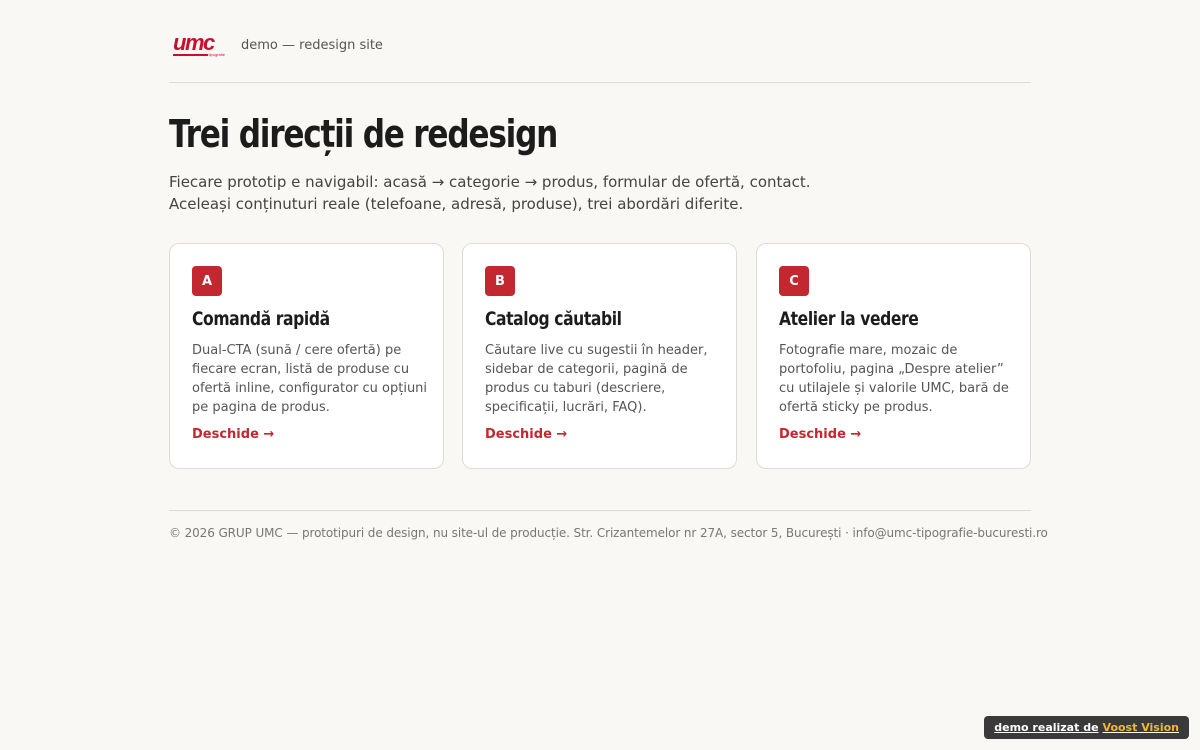  What do you see at coordinates (1140, 727) in the screenshot?
I see `credit-brand: Voost Vision` at bounding box center [1140, 727].